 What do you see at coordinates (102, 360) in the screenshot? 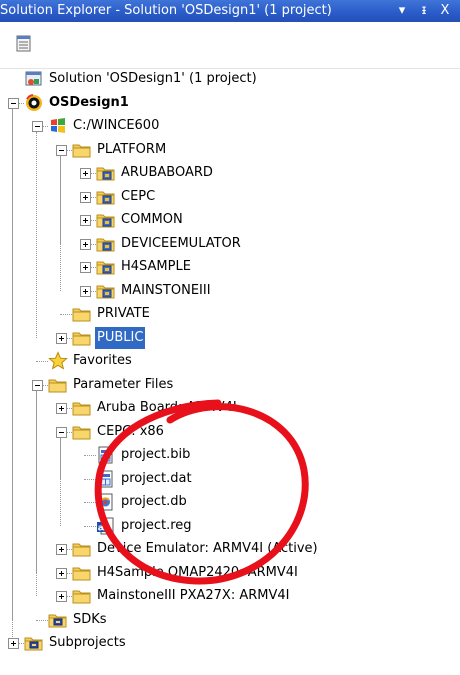
I see `tree-item-label: Favorites` at bounding box center [102, 360].